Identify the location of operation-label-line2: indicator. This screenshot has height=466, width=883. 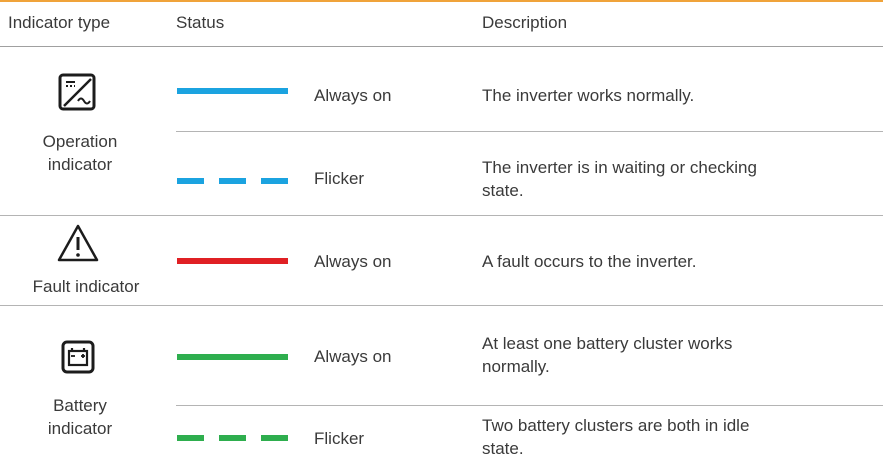
(80, 164).